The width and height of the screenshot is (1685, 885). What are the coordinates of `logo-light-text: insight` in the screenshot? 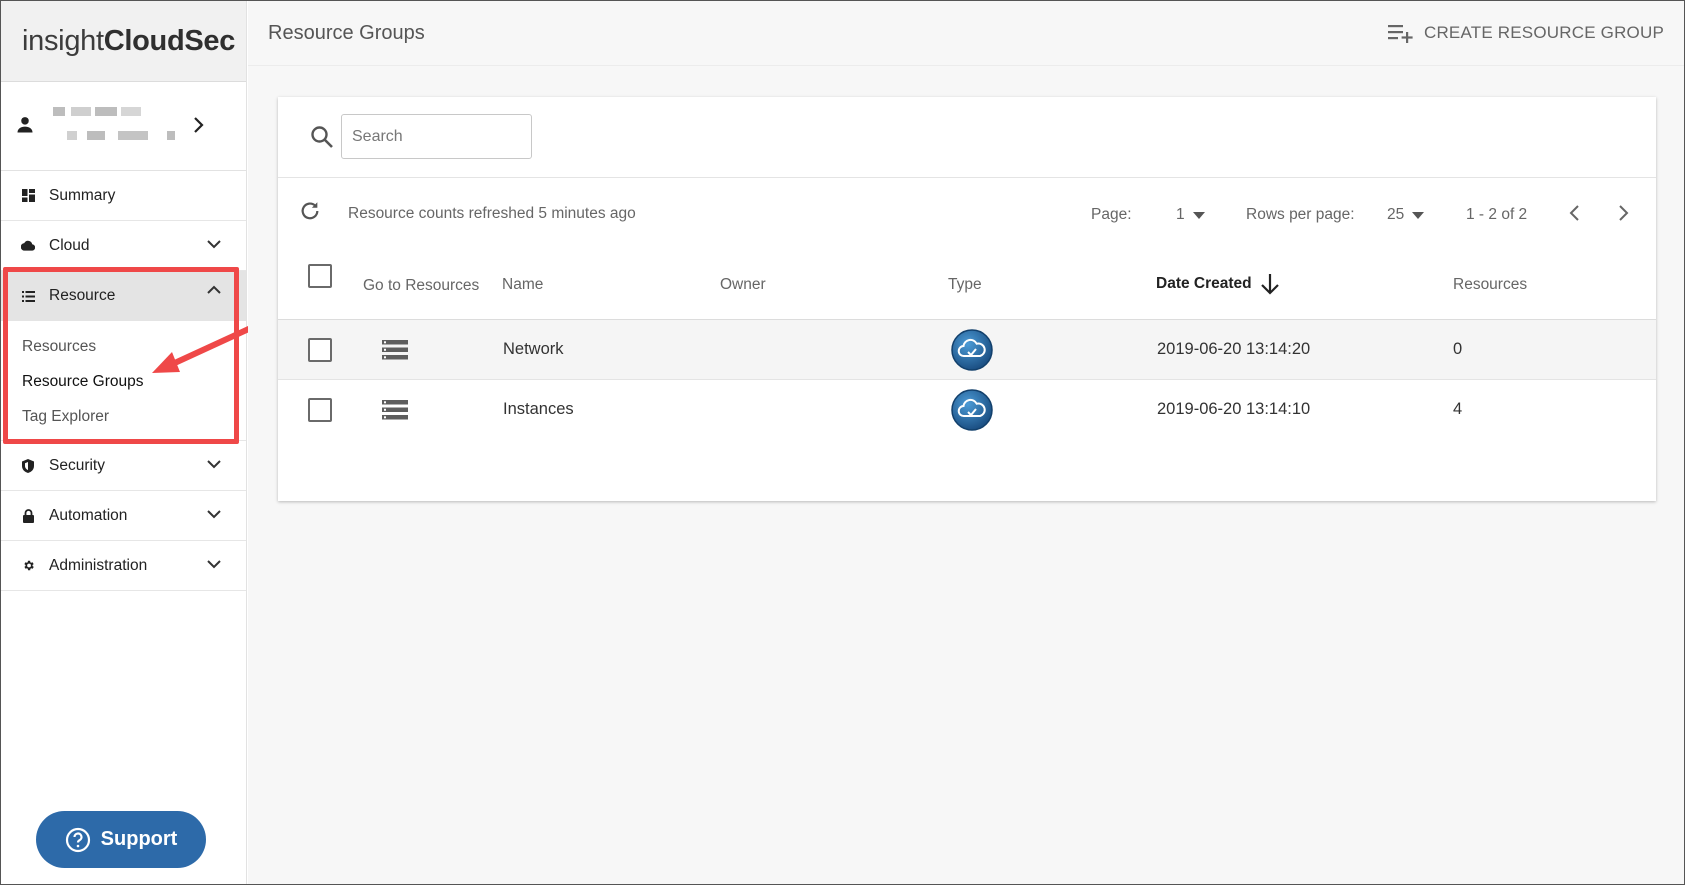 It's located at (63, 40).